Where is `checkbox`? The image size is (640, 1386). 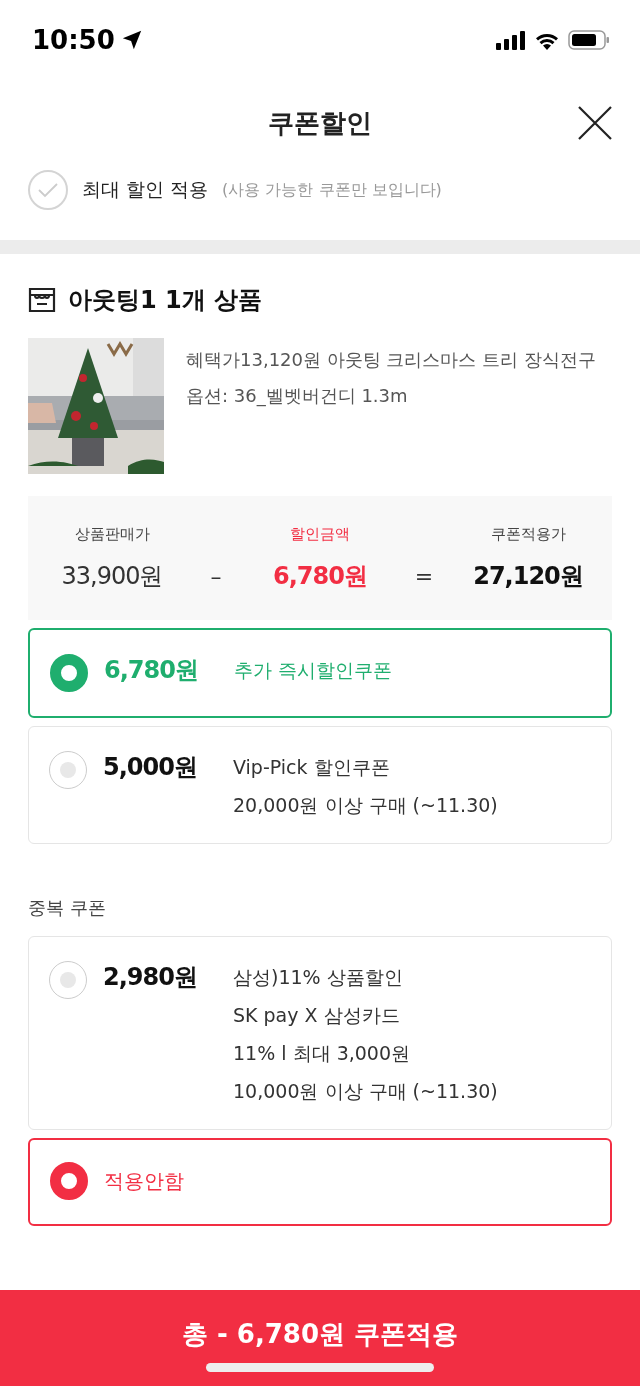 checkbox is located at coordinates (48, 190).